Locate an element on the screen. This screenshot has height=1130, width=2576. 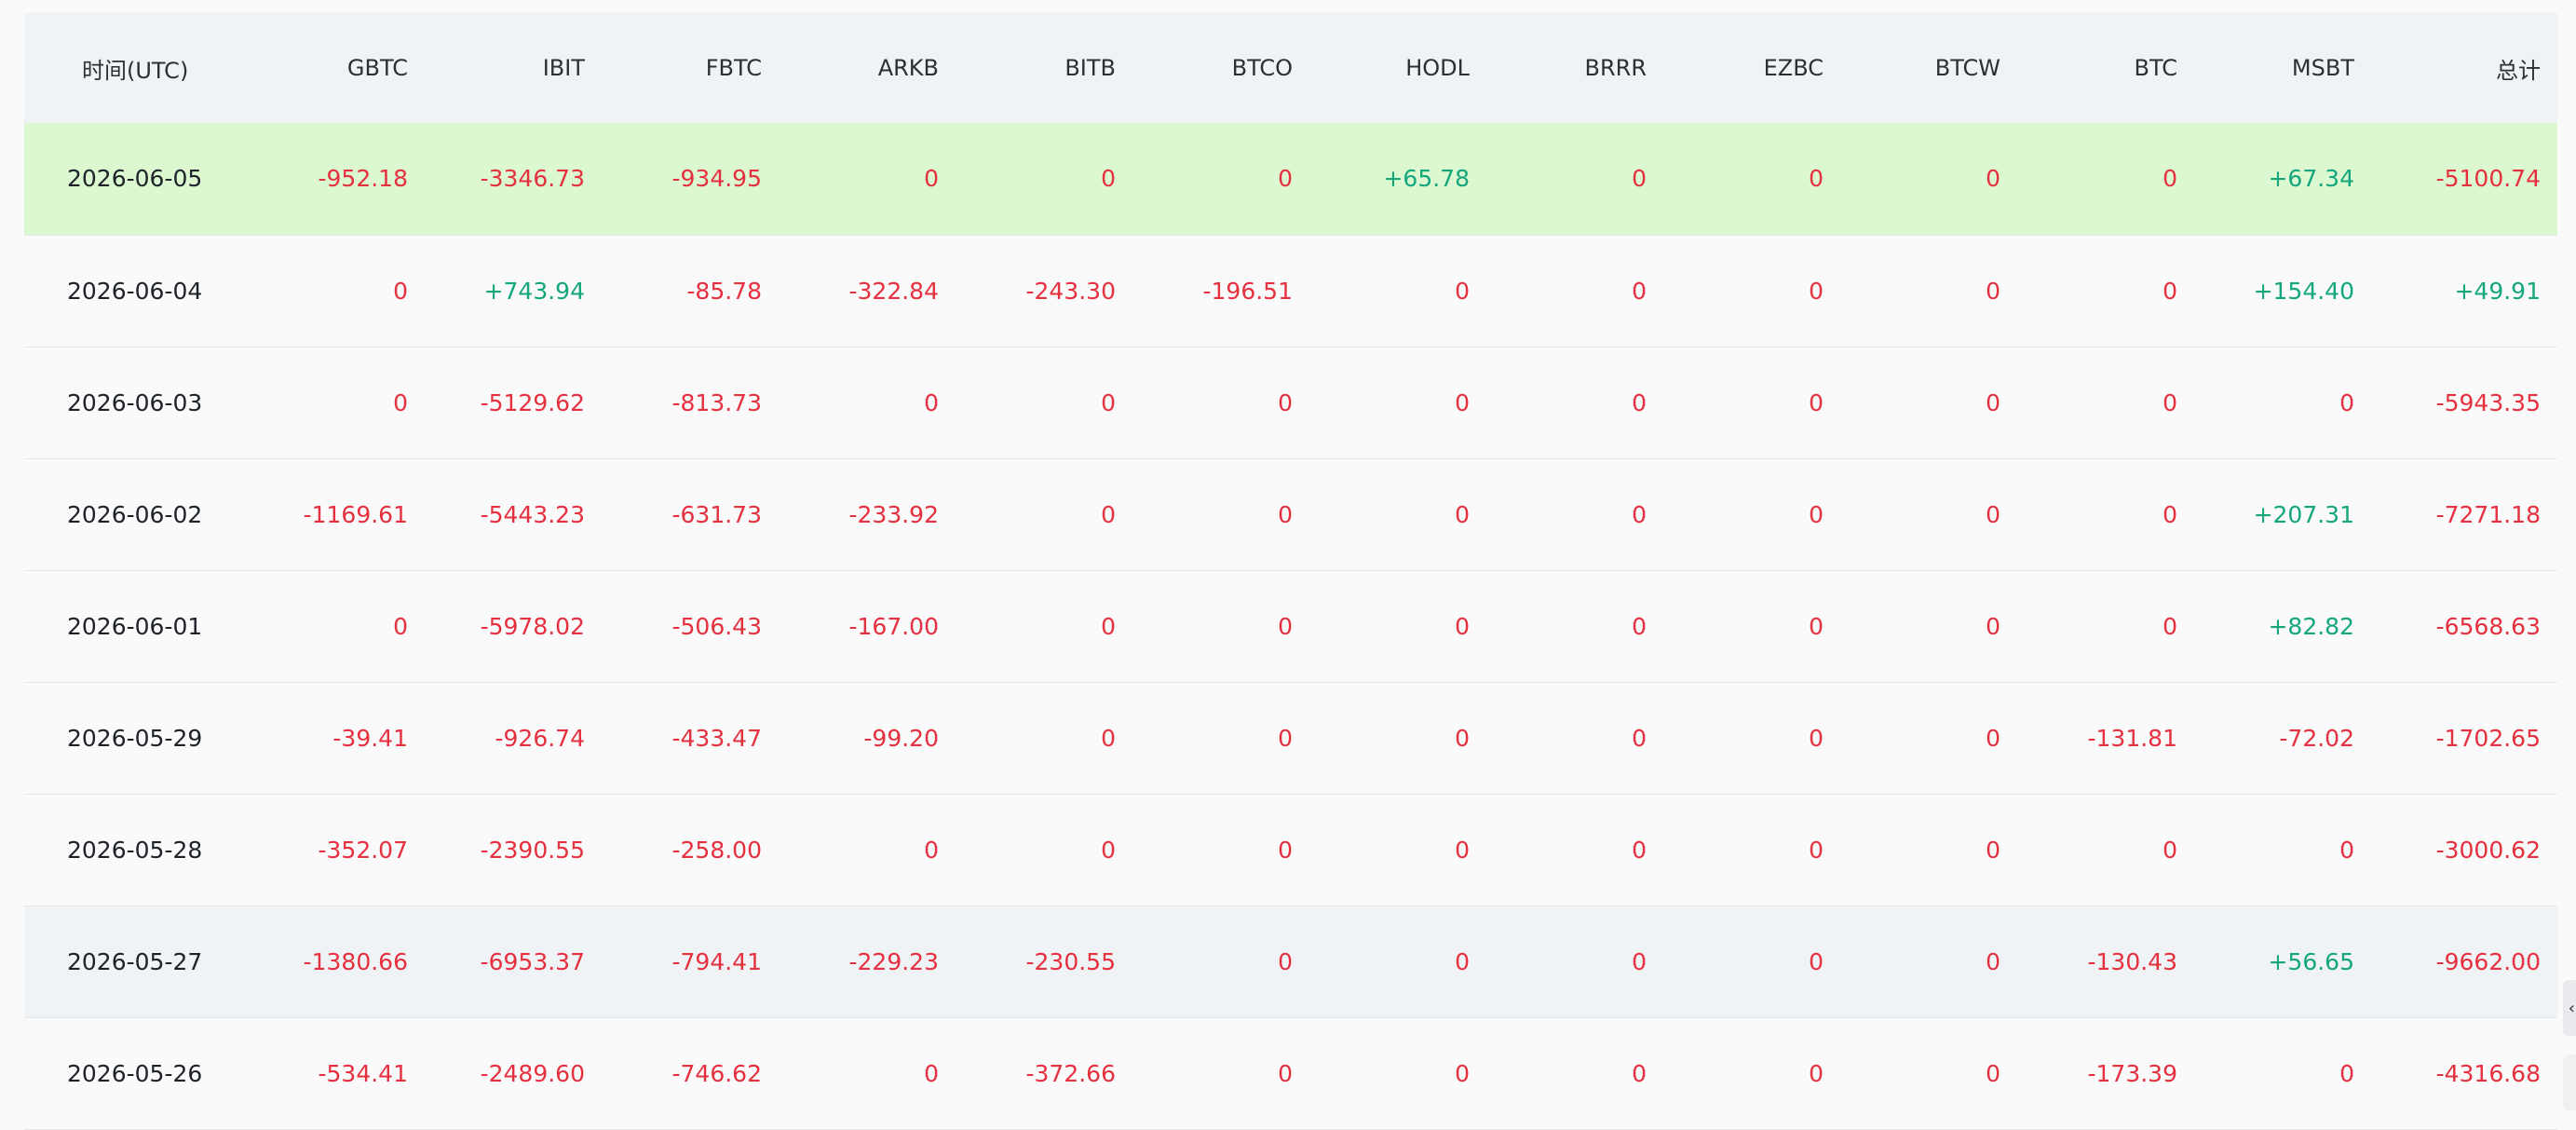
cell-msbt: +154.40 is located at coordinates (2303, 291).